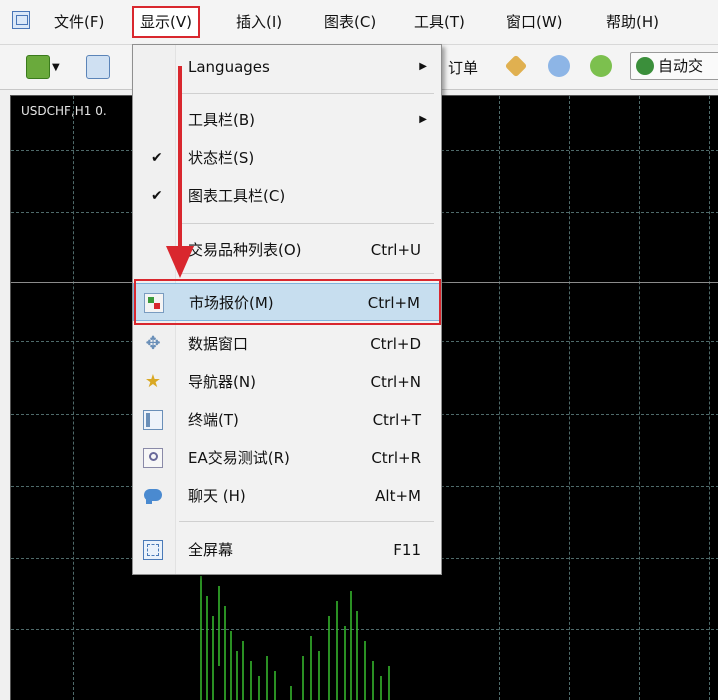  What do you see at coordinates (213, 420) in the screenshot?
I see `menu-item-label: 终端(T)` at bounding box center [213, 420].